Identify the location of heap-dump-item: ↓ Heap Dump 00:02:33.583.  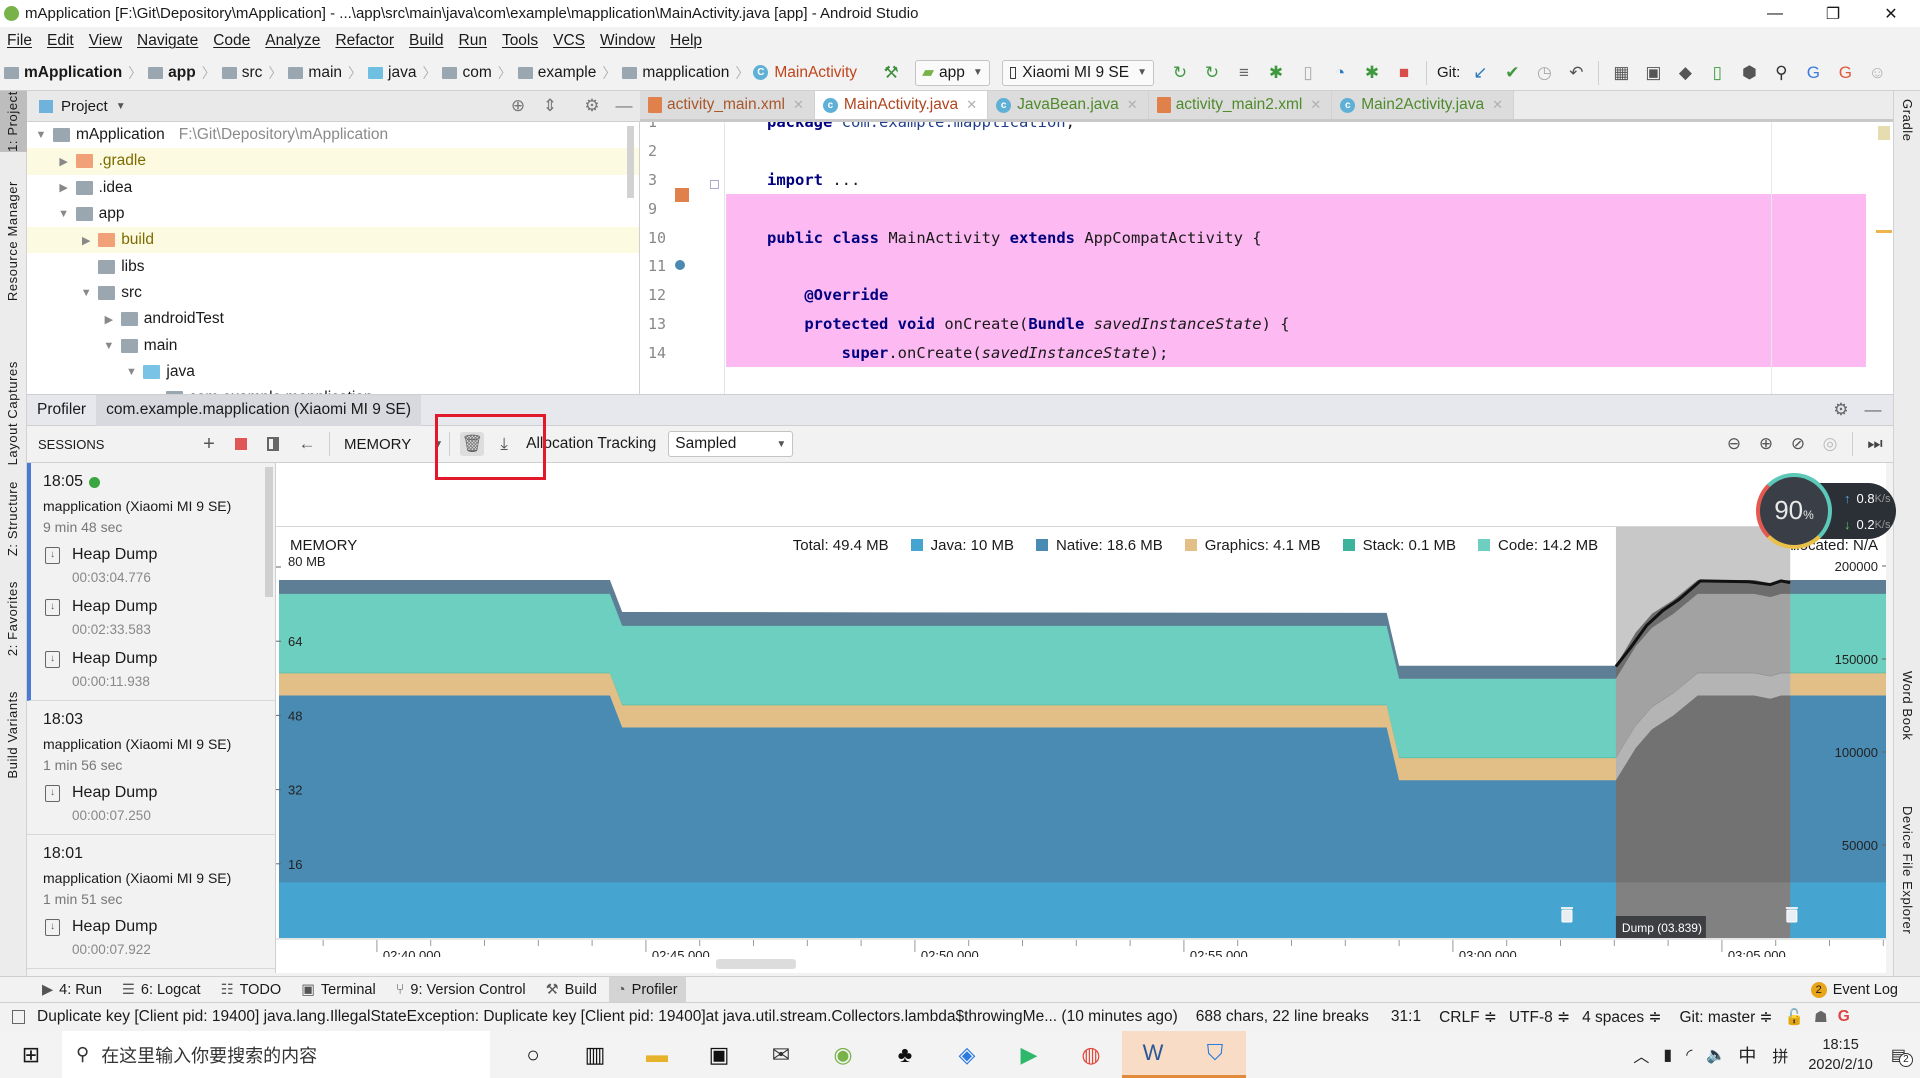
(159, 616).